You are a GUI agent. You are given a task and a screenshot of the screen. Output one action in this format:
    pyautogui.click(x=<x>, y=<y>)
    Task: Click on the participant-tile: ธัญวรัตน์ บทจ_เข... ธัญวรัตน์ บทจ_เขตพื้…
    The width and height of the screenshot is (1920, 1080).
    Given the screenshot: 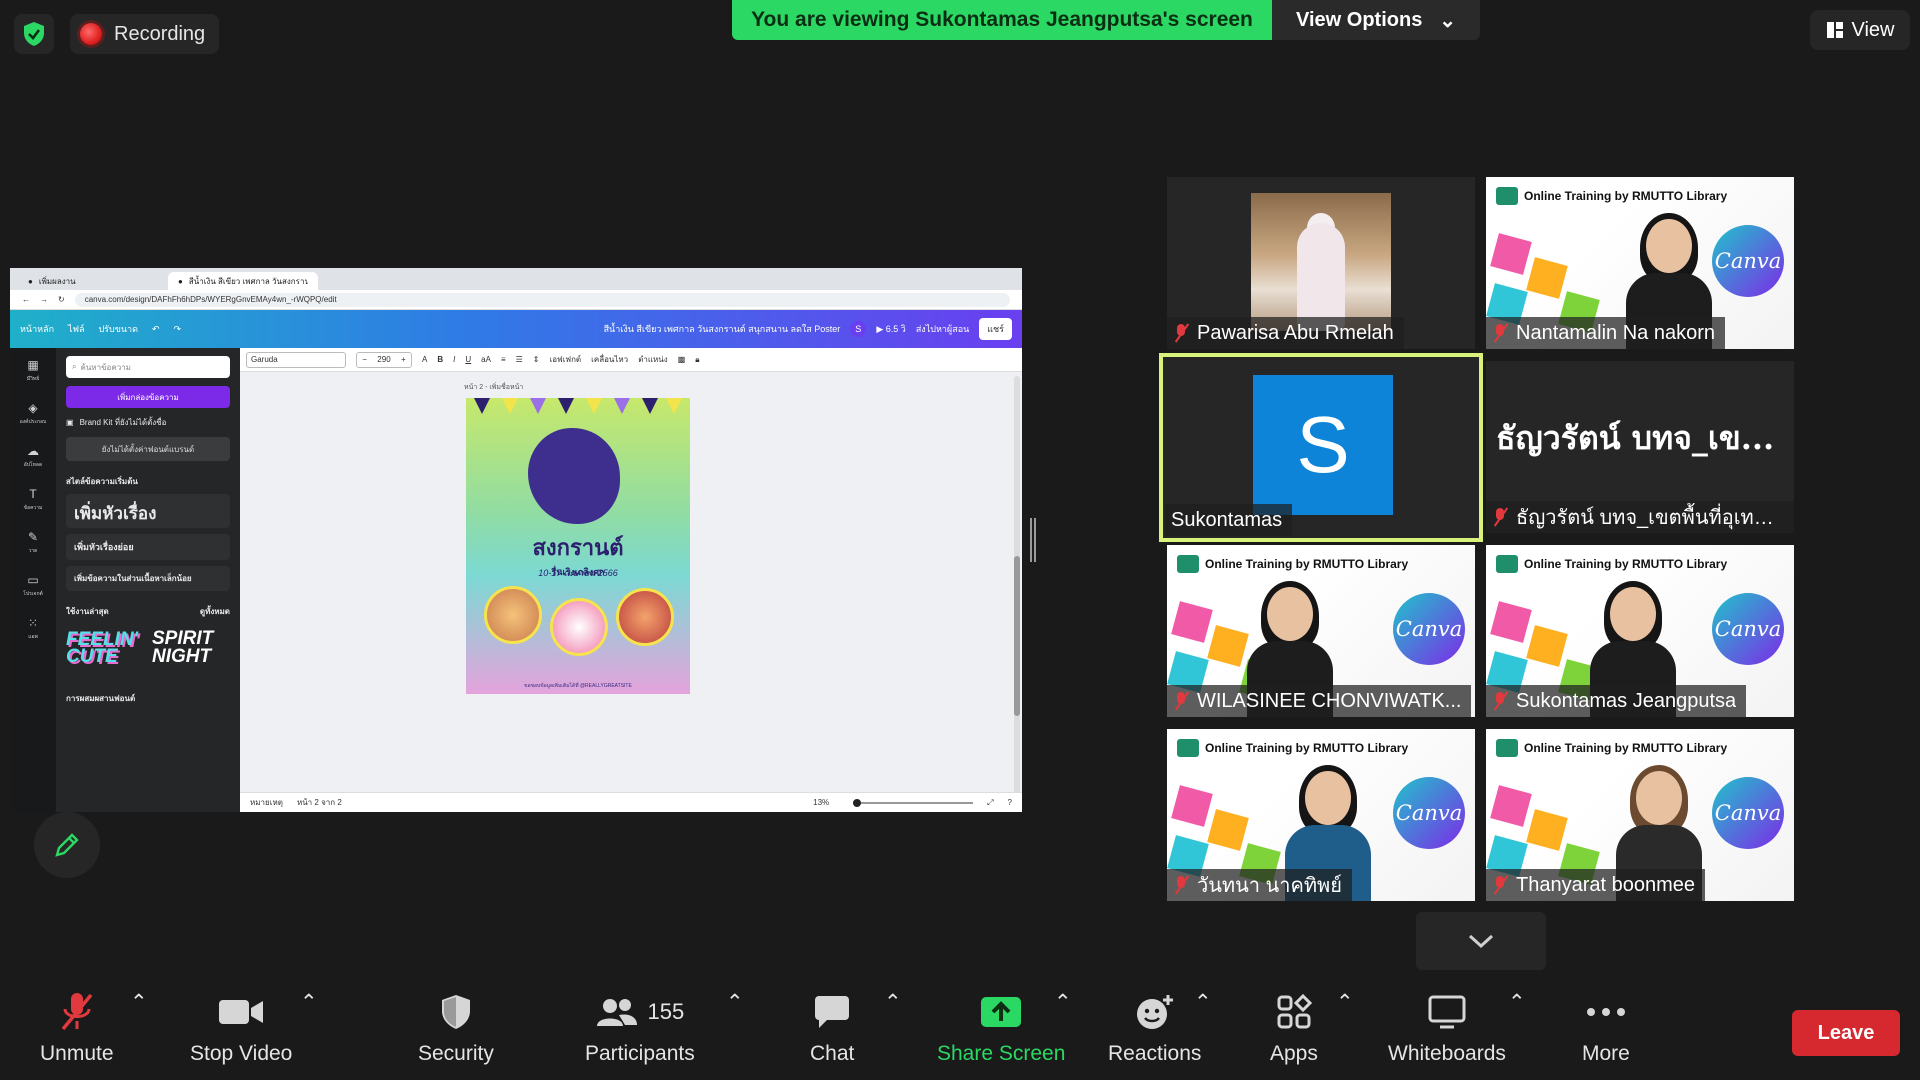 What is the action you would take?
    pyautogui.click(x=1640, y=447)
    